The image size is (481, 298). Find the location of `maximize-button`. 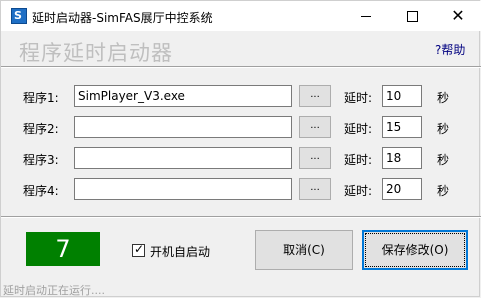

maximize-button is located at coordinates (412, 16).